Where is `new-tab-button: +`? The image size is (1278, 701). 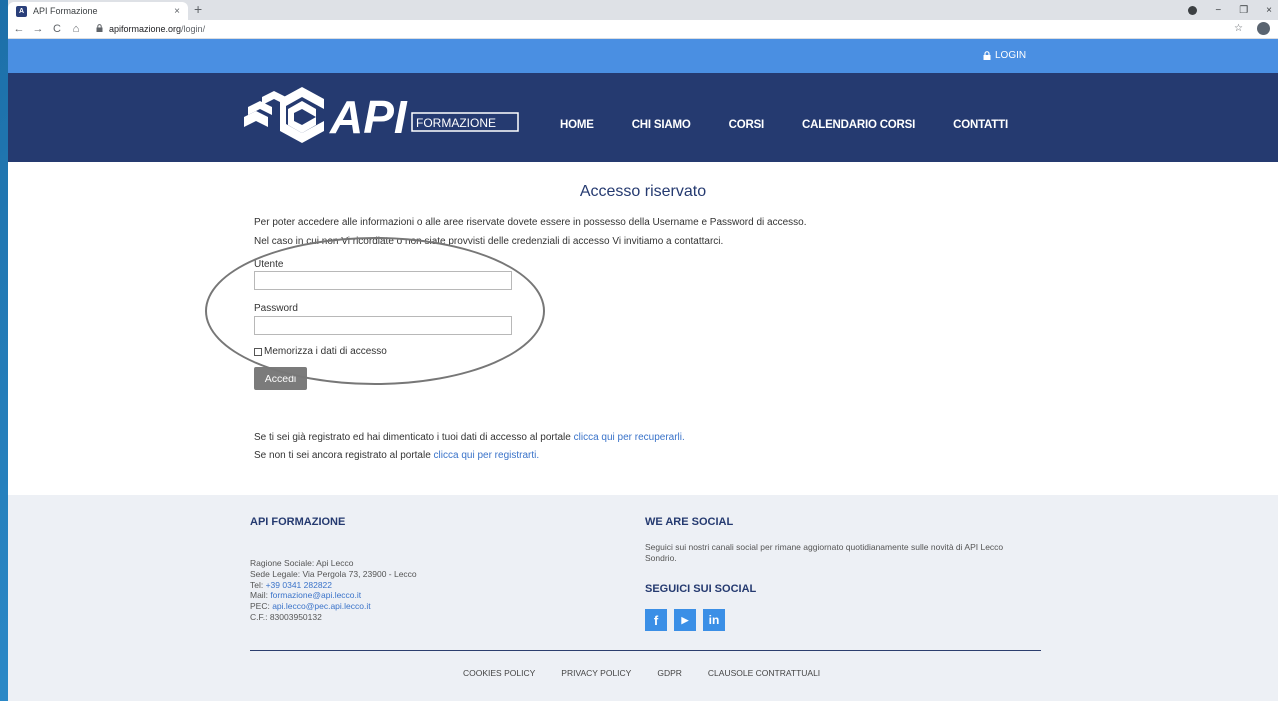
new-tab-button: + is located at coordinates (198, 9).